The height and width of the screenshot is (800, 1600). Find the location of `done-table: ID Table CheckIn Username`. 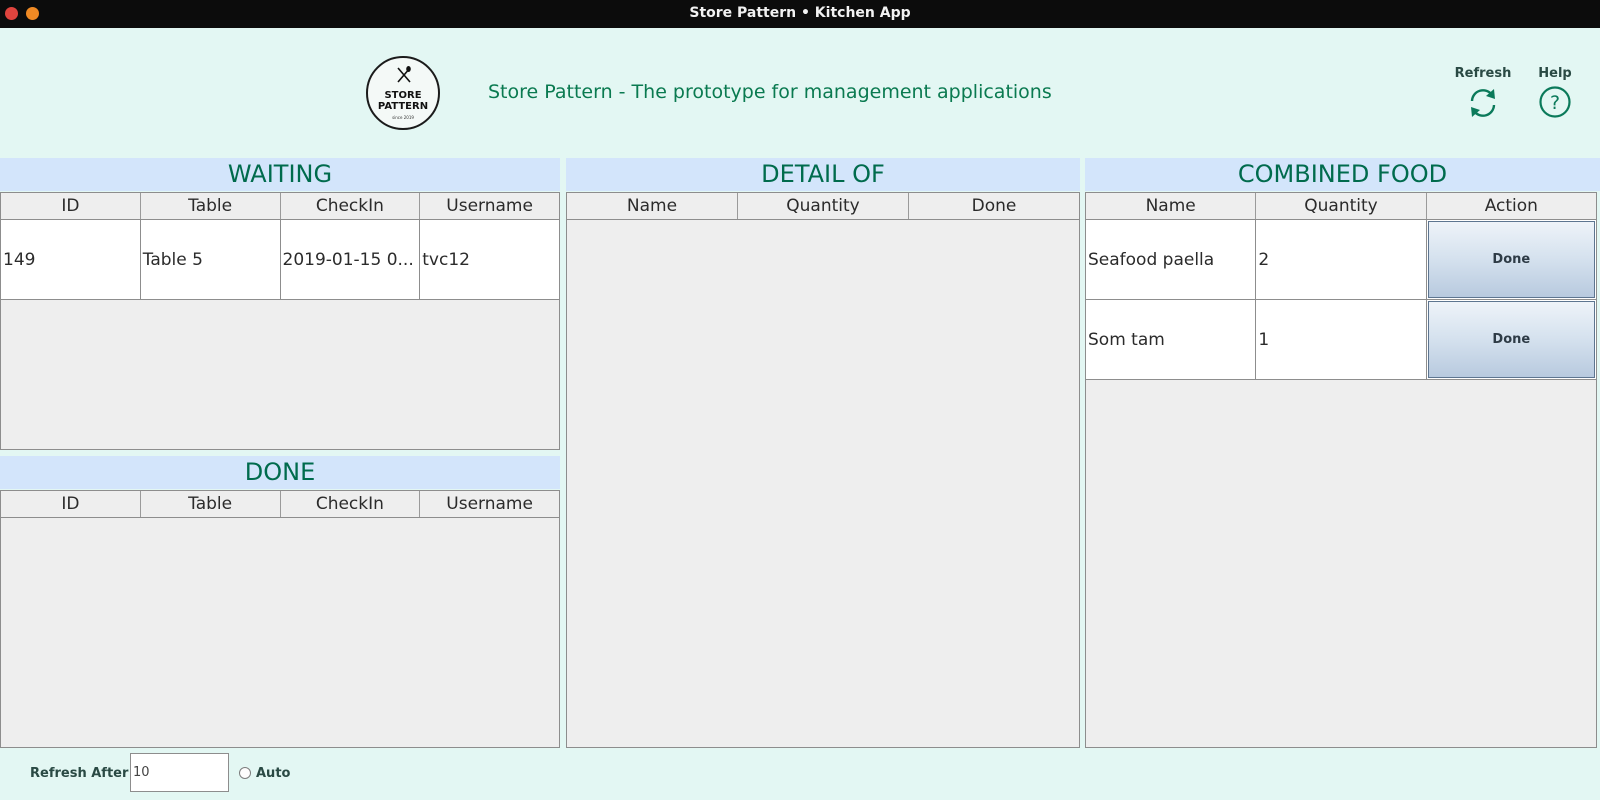

done-table: ID Table CheckIn Username is located at coordinates (280, 619).